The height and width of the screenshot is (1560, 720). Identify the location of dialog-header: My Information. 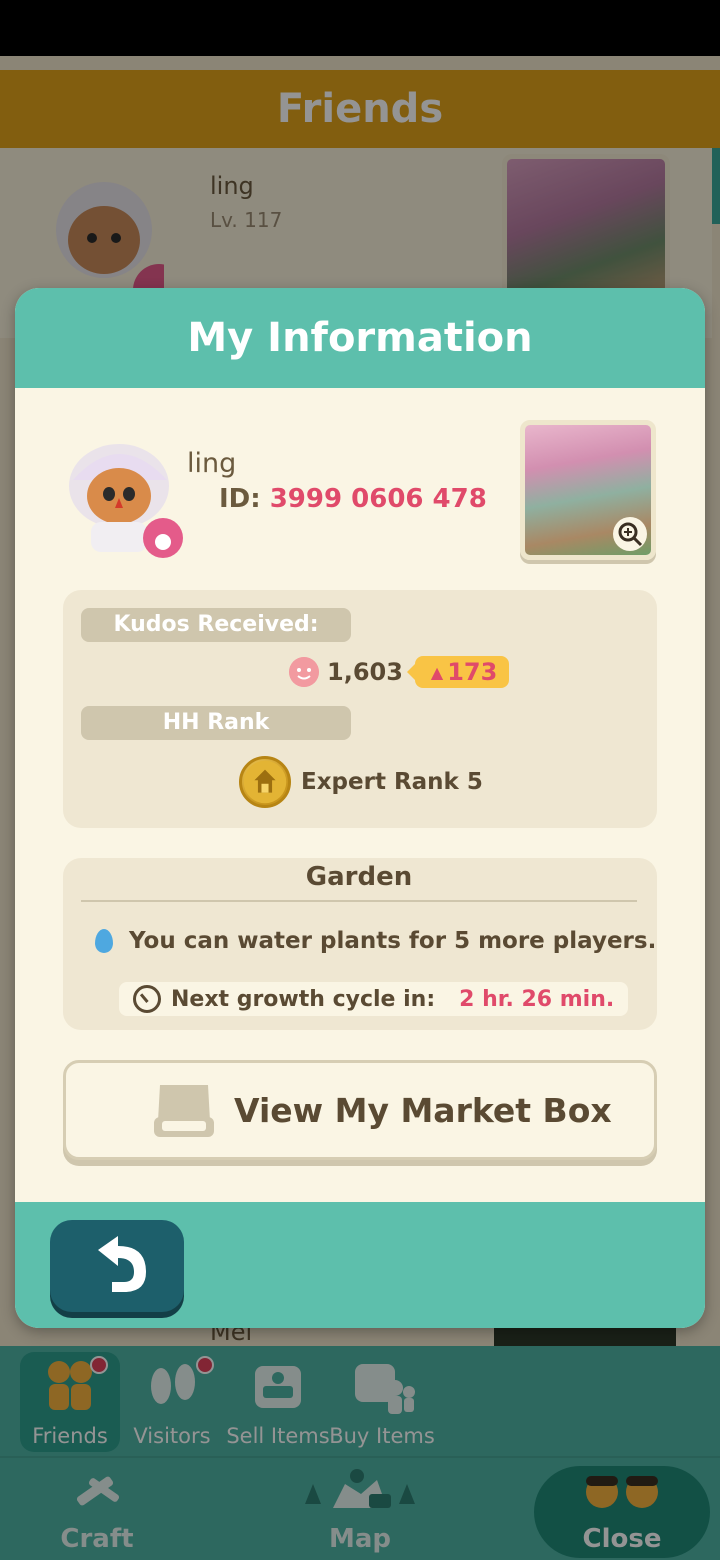
(360, 338).